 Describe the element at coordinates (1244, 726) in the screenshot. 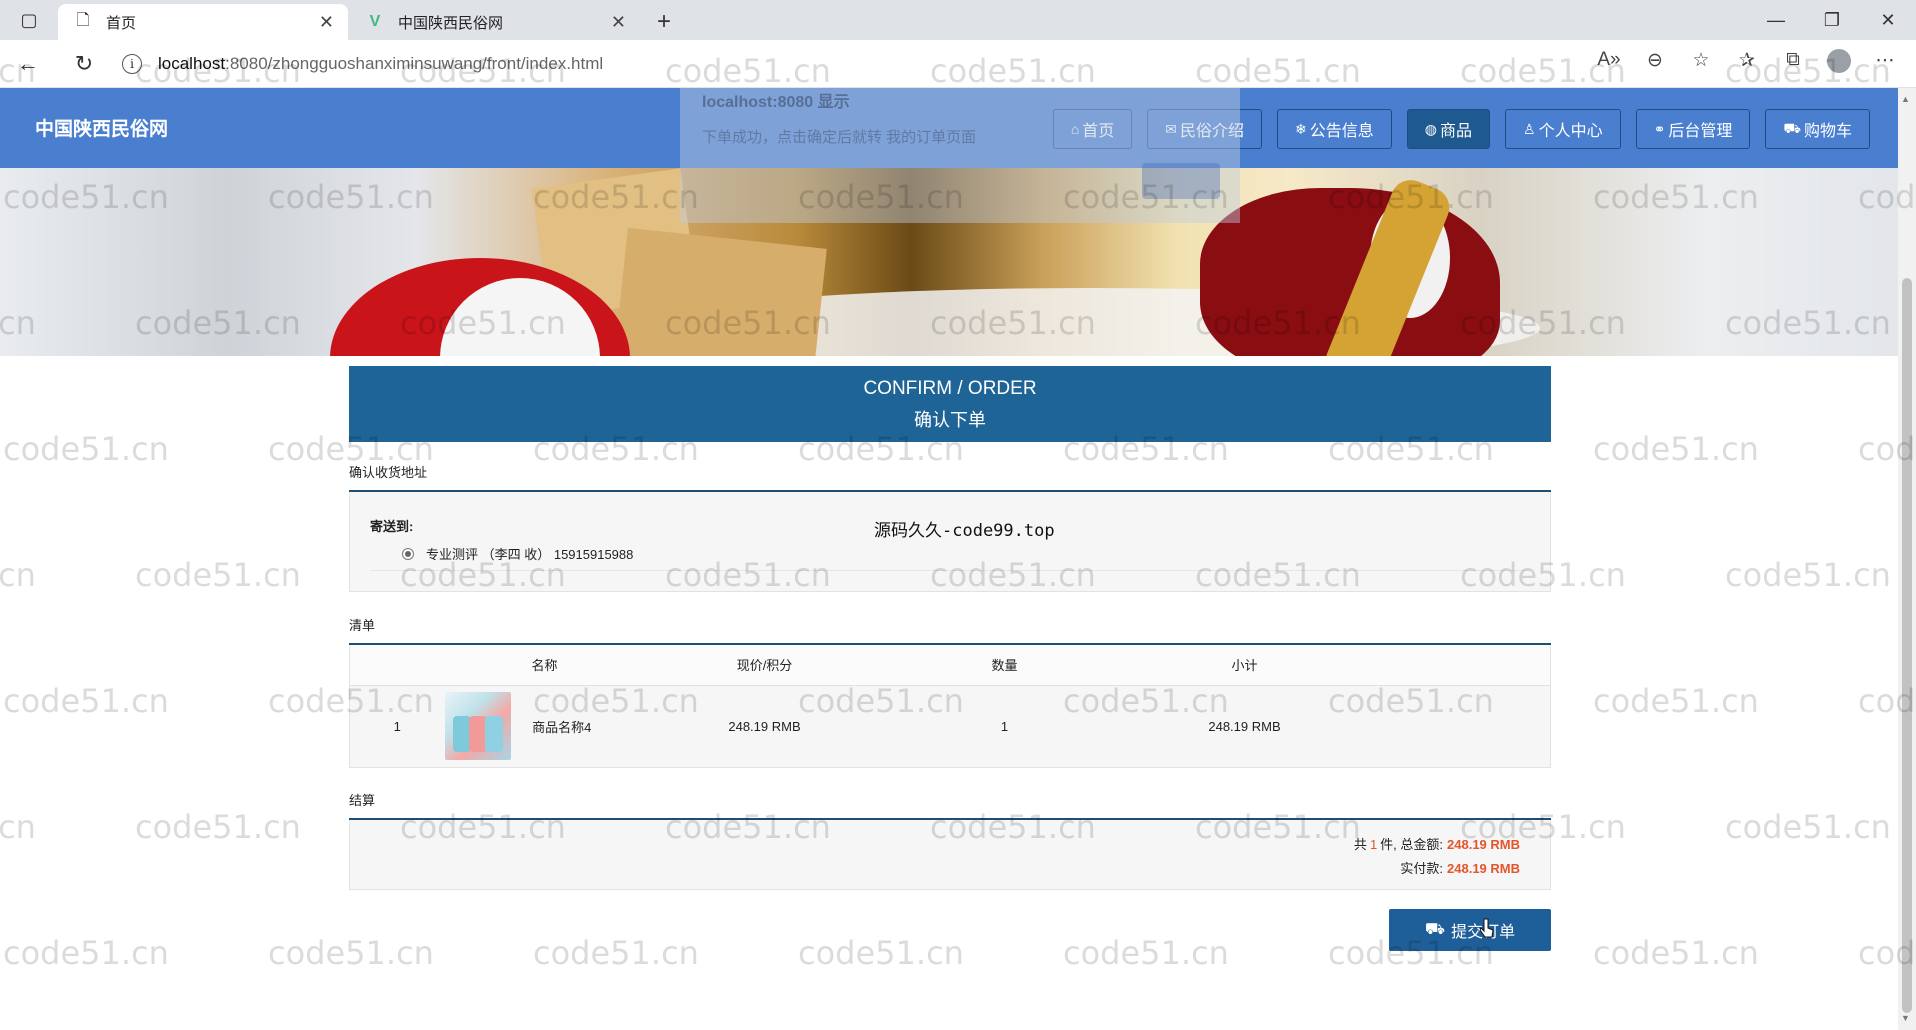

I see `row-subtotal: 248.19 RMB` at that location.